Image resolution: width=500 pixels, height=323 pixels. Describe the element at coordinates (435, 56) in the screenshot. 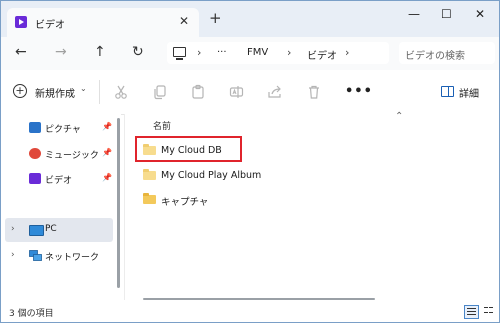

I see `search-placeholder: ビデオの検索` at that location.